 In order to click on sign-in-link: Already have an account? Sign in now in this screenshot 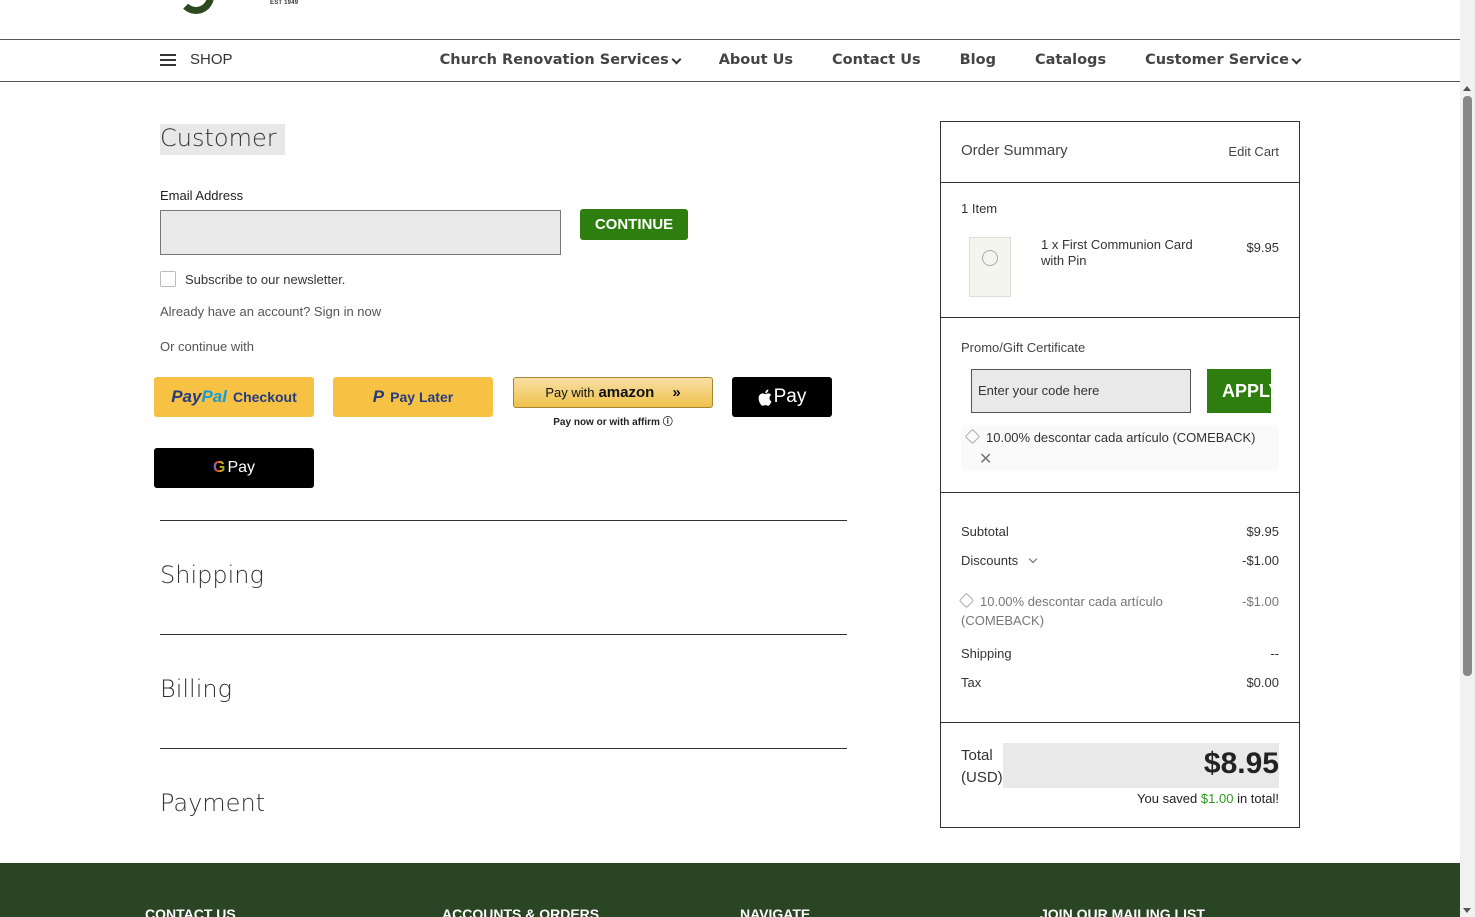, I will do `click(270, 311)`.